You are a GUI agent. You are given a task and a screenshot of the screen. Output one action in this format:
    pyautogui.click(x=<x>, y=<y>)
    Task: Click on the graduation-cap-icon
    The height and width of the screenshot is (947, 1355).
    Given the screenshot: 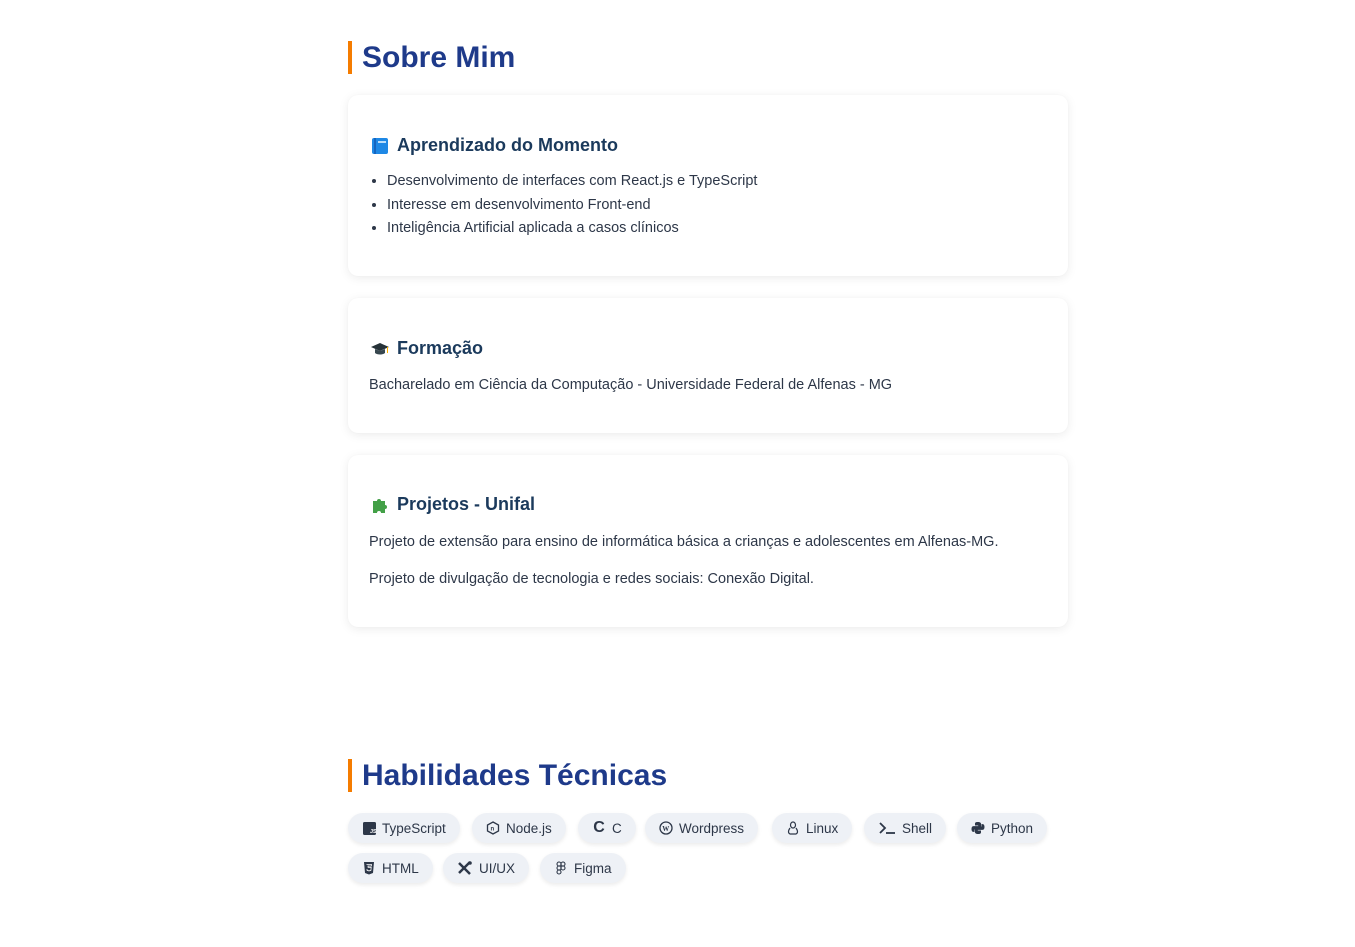 What is the action you would take?
    pyautogui.click(x=380, y=349)
    